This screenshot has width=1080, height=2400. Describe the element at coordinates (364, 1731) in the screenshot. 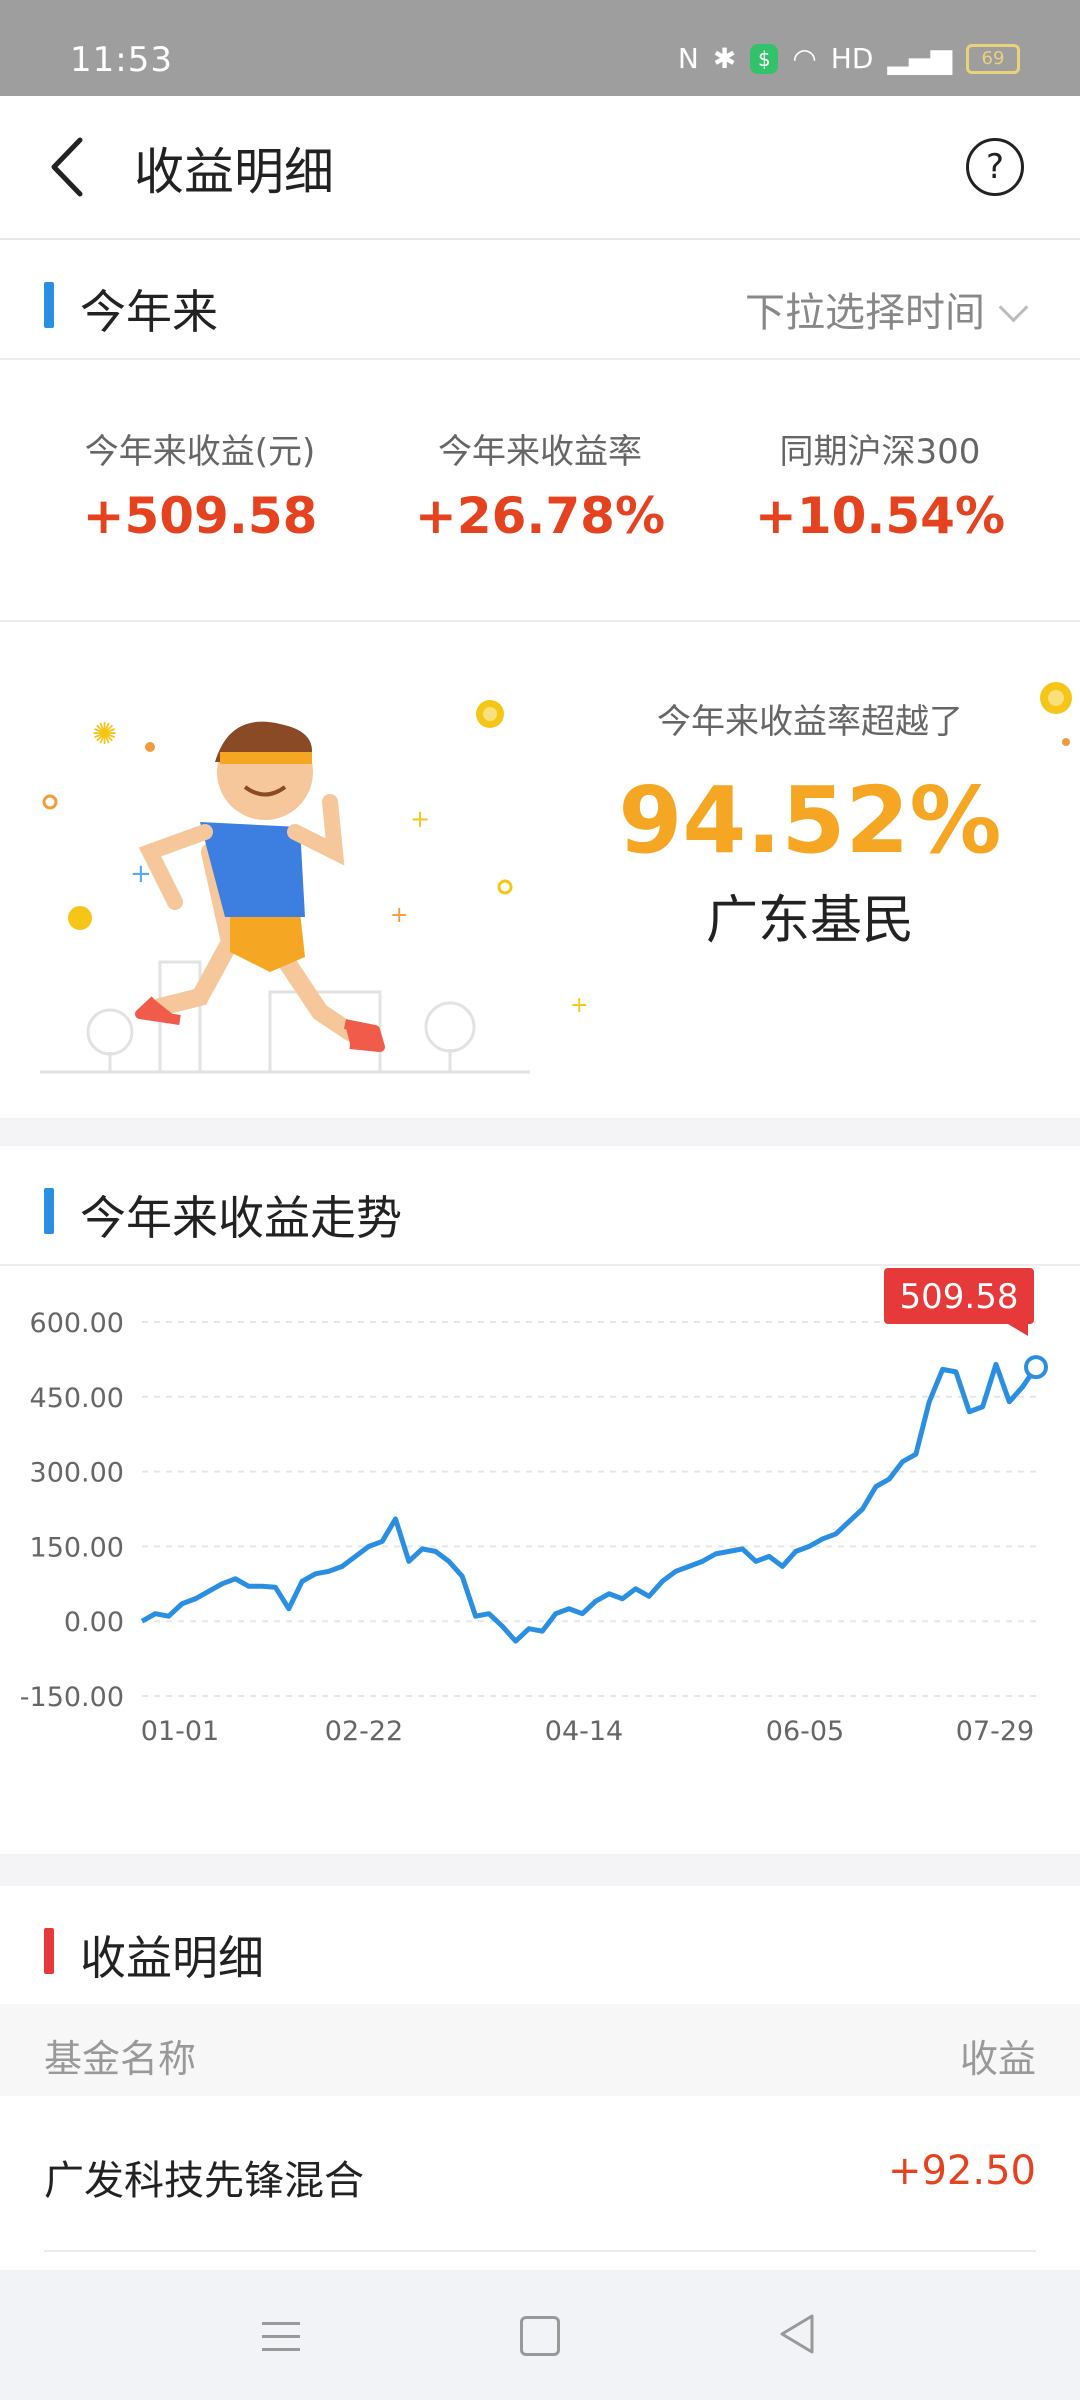

I see `x-tick-label: 02-22` at that location.